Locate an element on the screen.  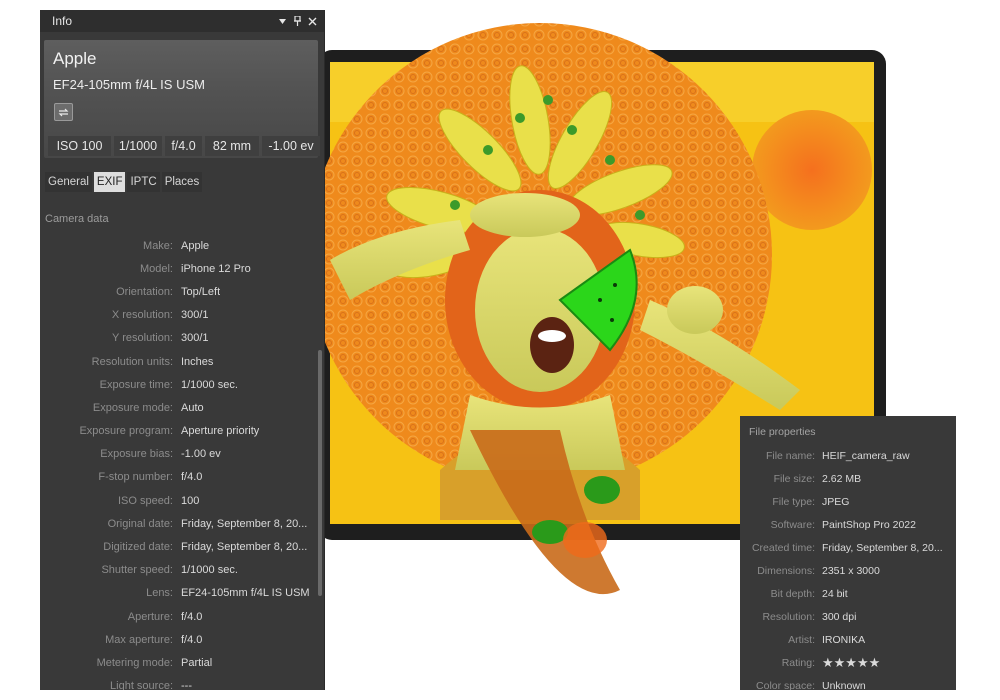
dropdown-icon is located at coordinates (282, 21).